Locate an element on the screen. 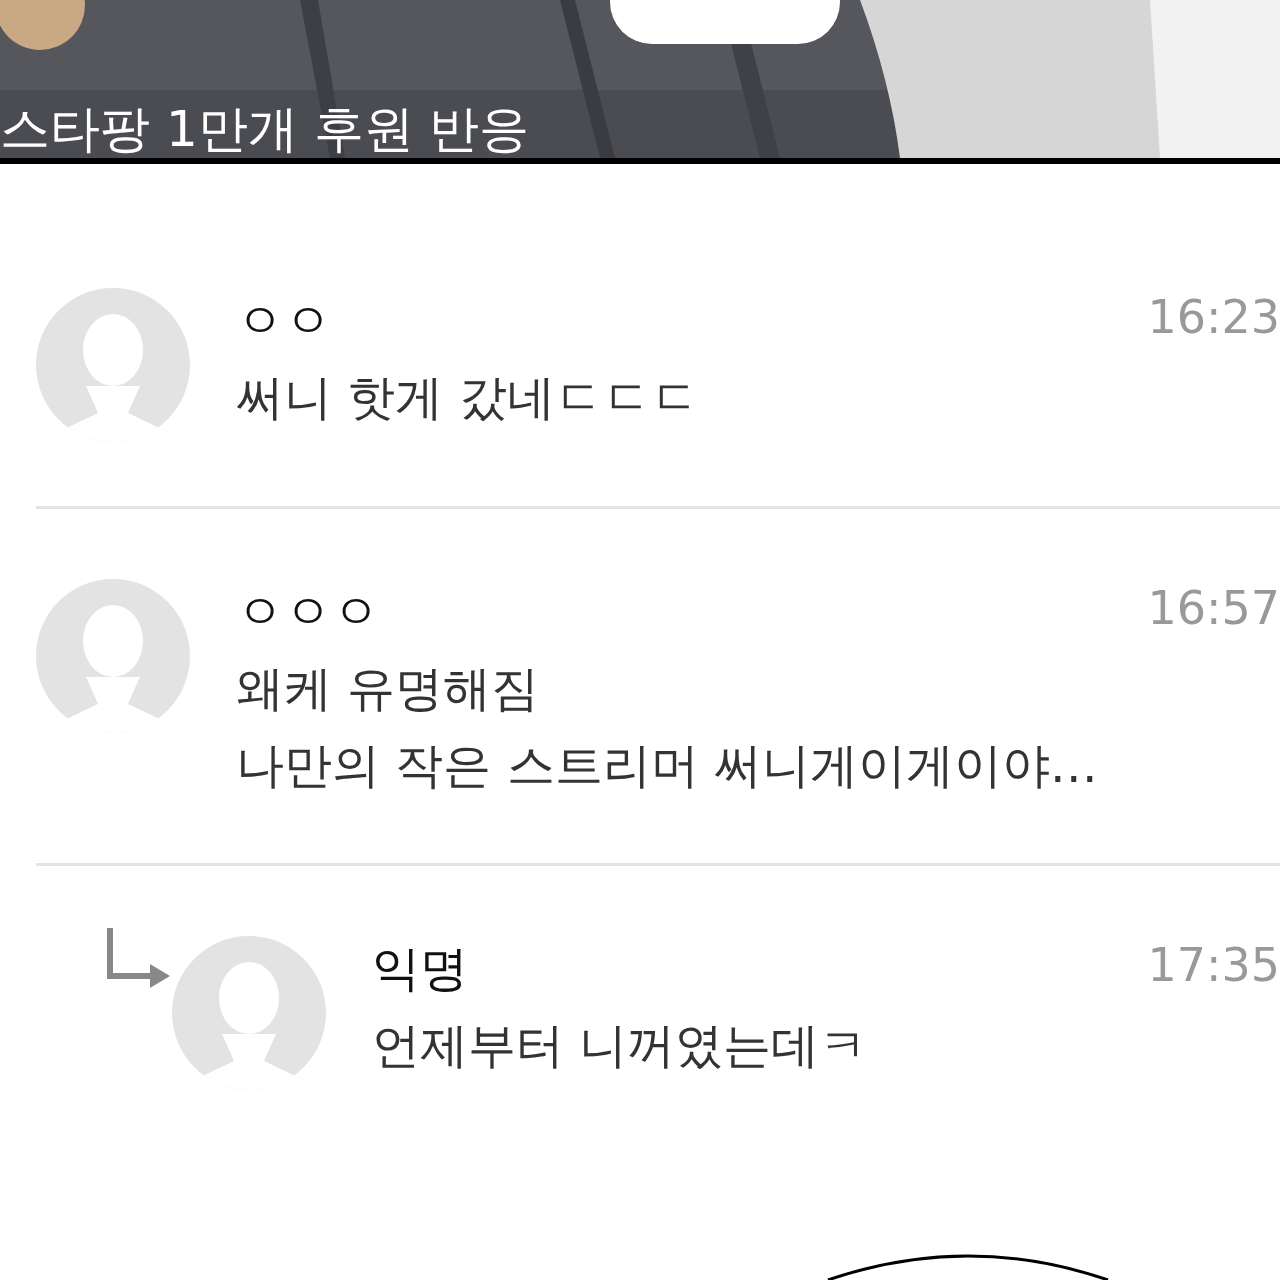 The width and height of the screenshot is (1280, 1280). comment-time: 17:35 is located at coordinates (1213, 965).